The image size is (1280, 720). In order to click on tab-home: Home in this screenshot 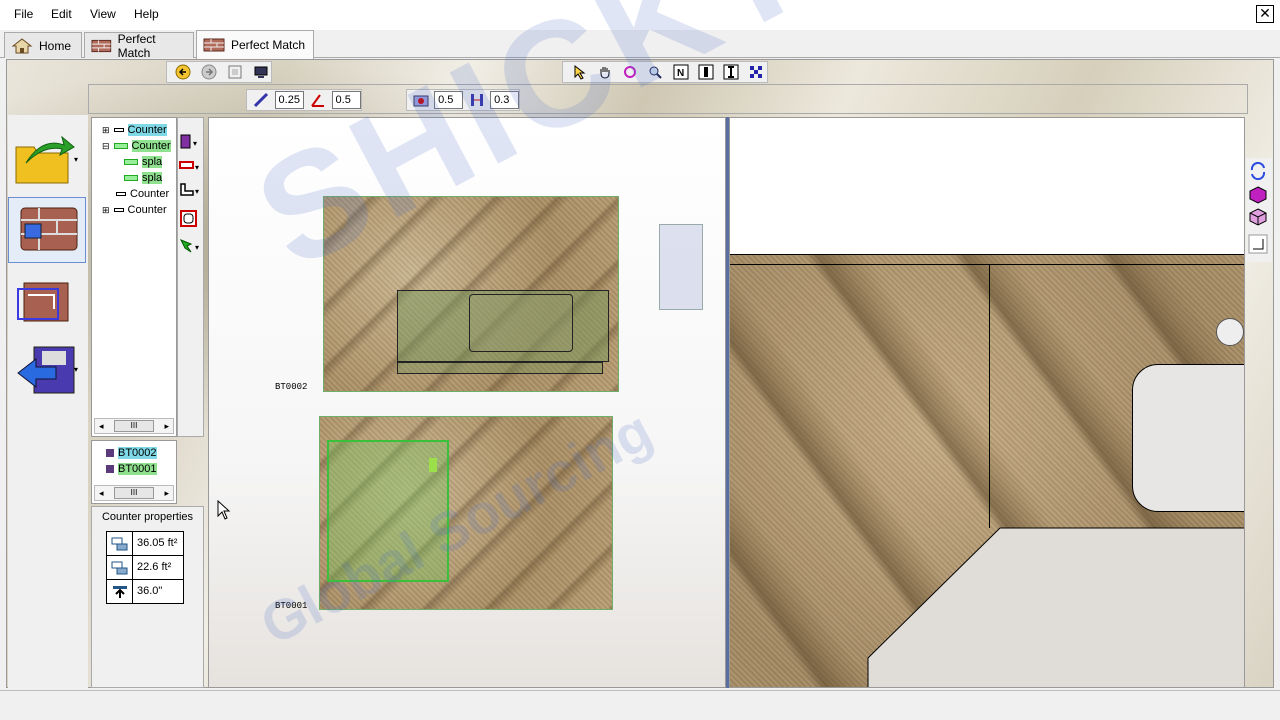, I will do `click(43, 45)`.